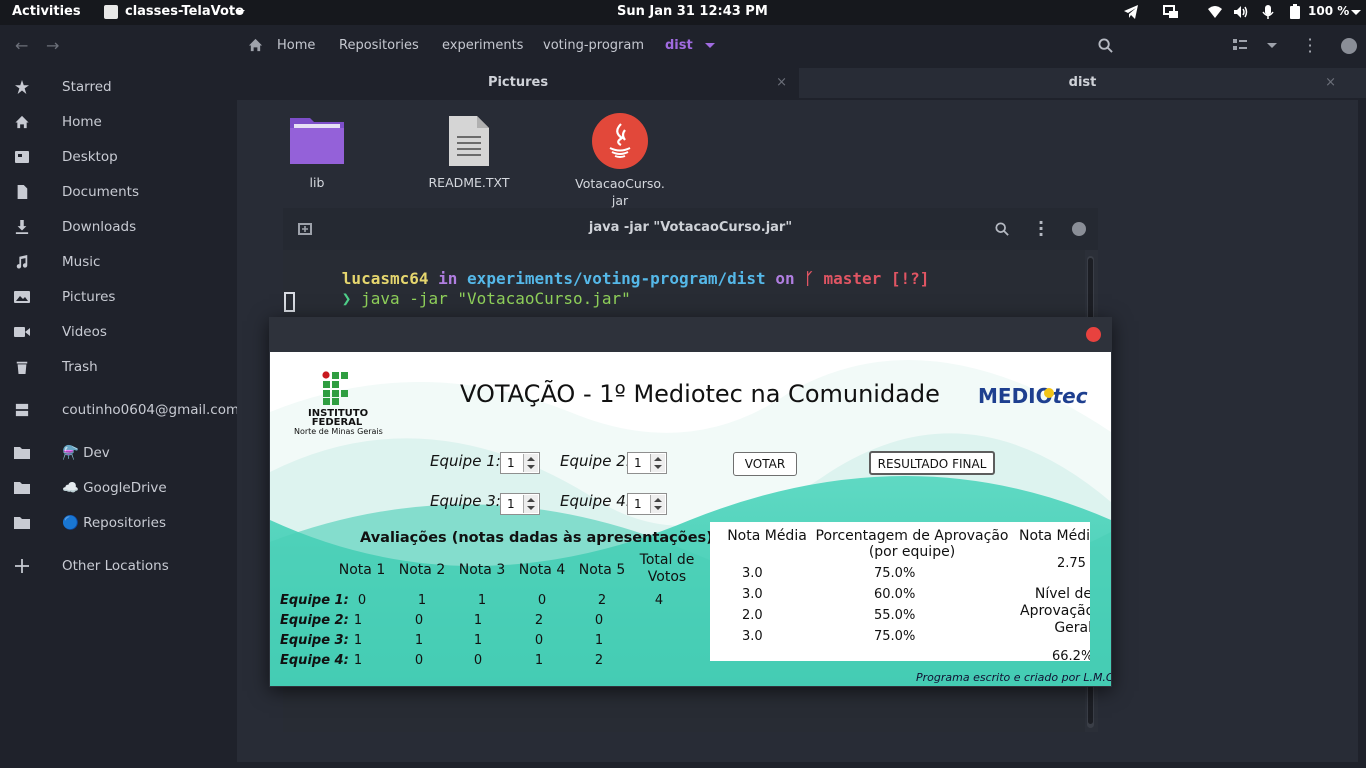 This screenshot has width=1366, height=768. Describe the element at coordinates (647, 504) in the screenshot. I see `team-4-spinner: 1` at that location.